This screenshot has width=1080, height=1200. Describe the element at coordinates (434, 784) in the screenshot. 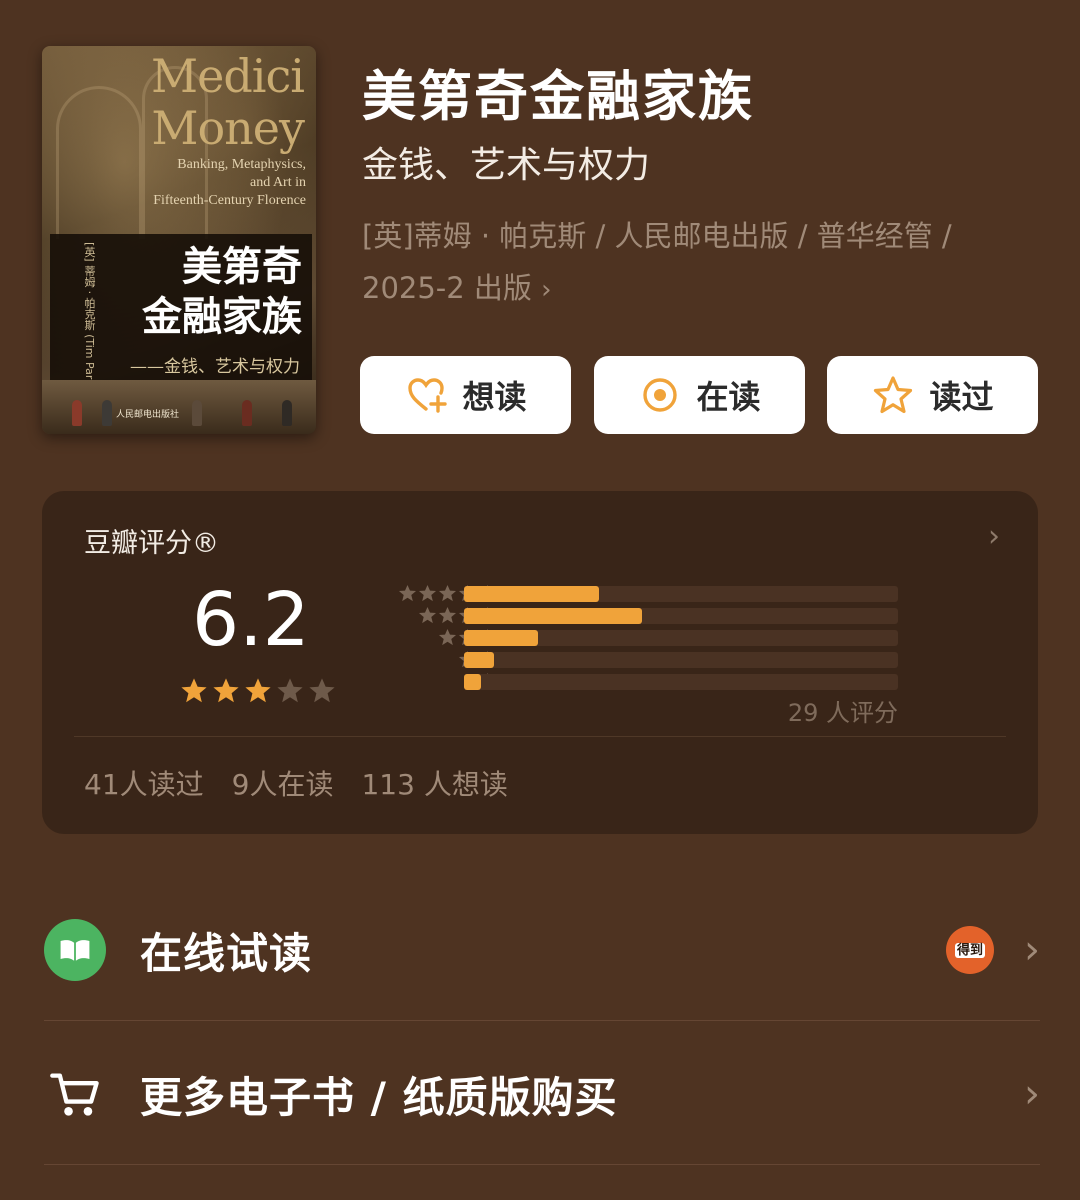

I see `want-count: 113 人想读` at that location.